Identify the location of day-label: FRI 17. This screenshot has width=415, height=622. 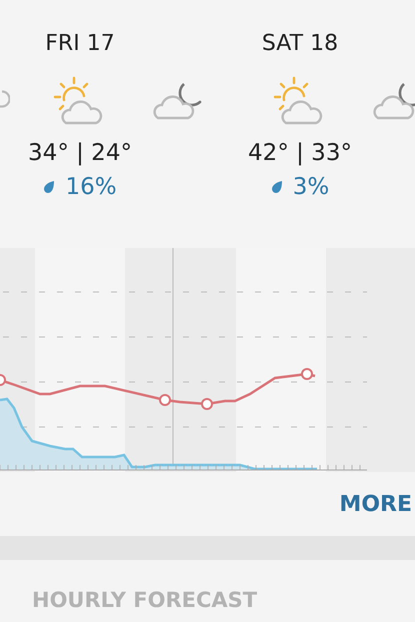
(80, 44).